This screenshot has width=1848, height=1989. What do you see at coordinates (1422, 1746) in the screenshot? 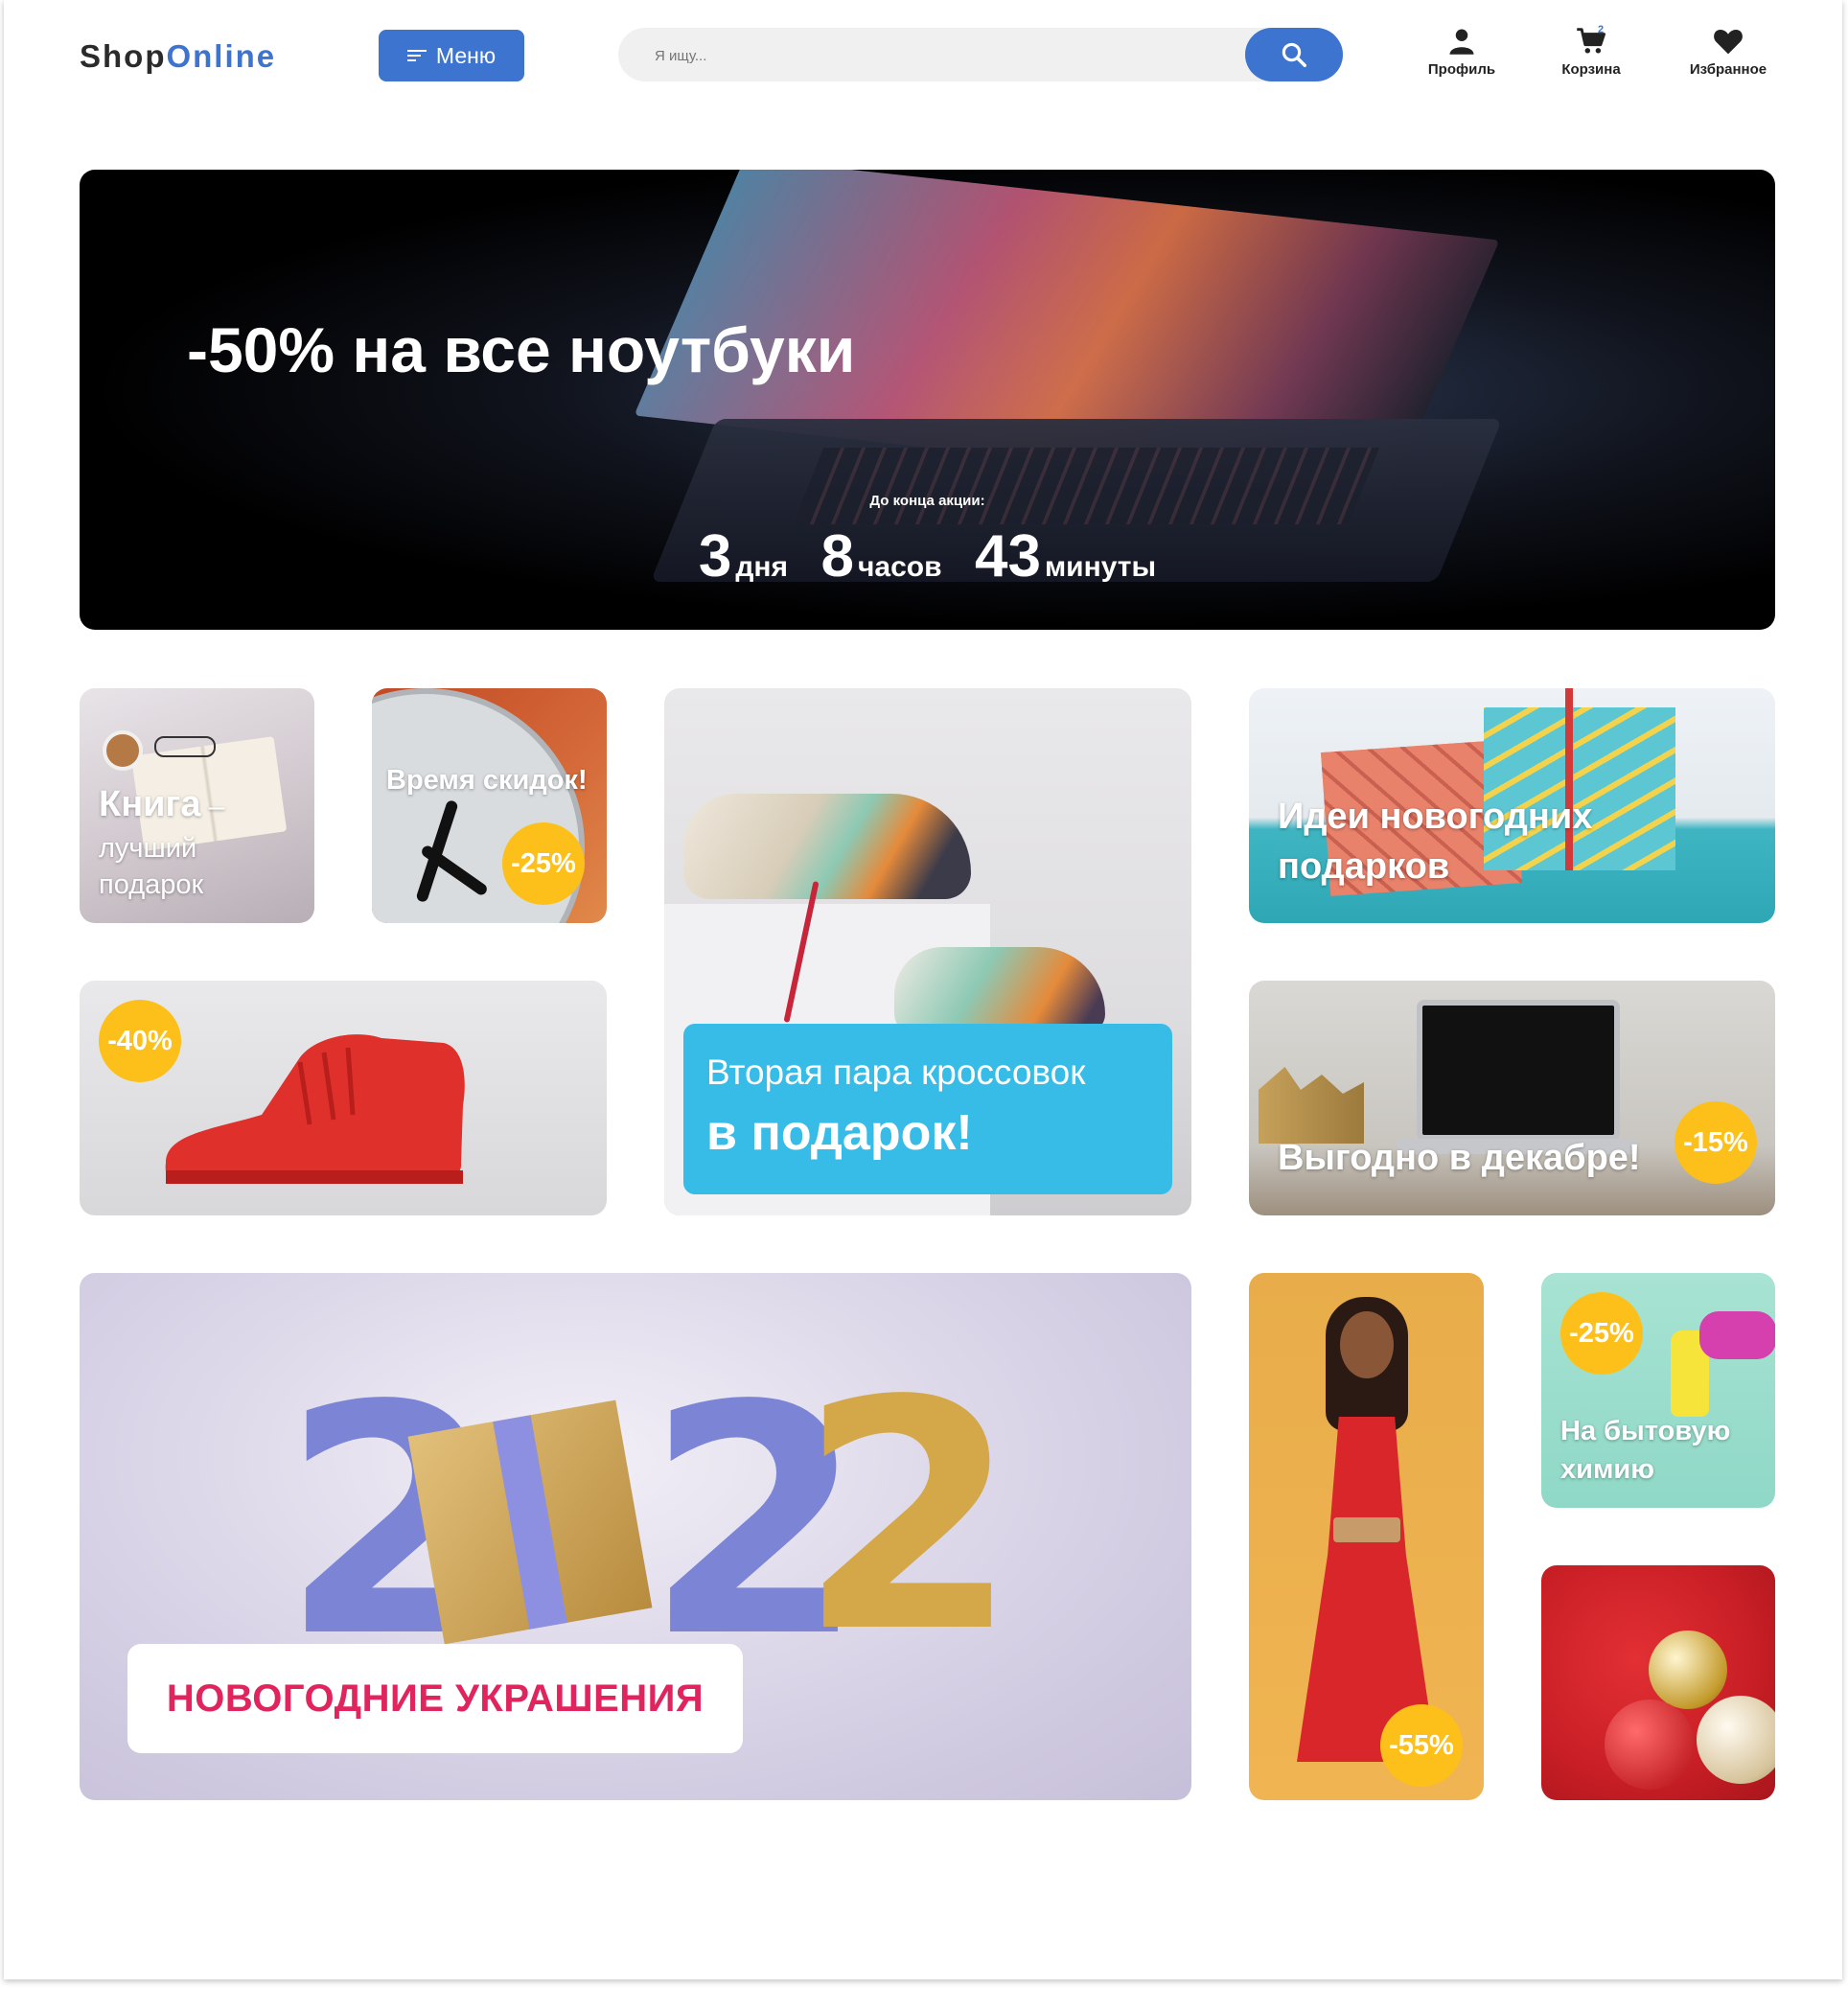
I see `discount-badge: -55%` at bounding box center [1422, 1746].